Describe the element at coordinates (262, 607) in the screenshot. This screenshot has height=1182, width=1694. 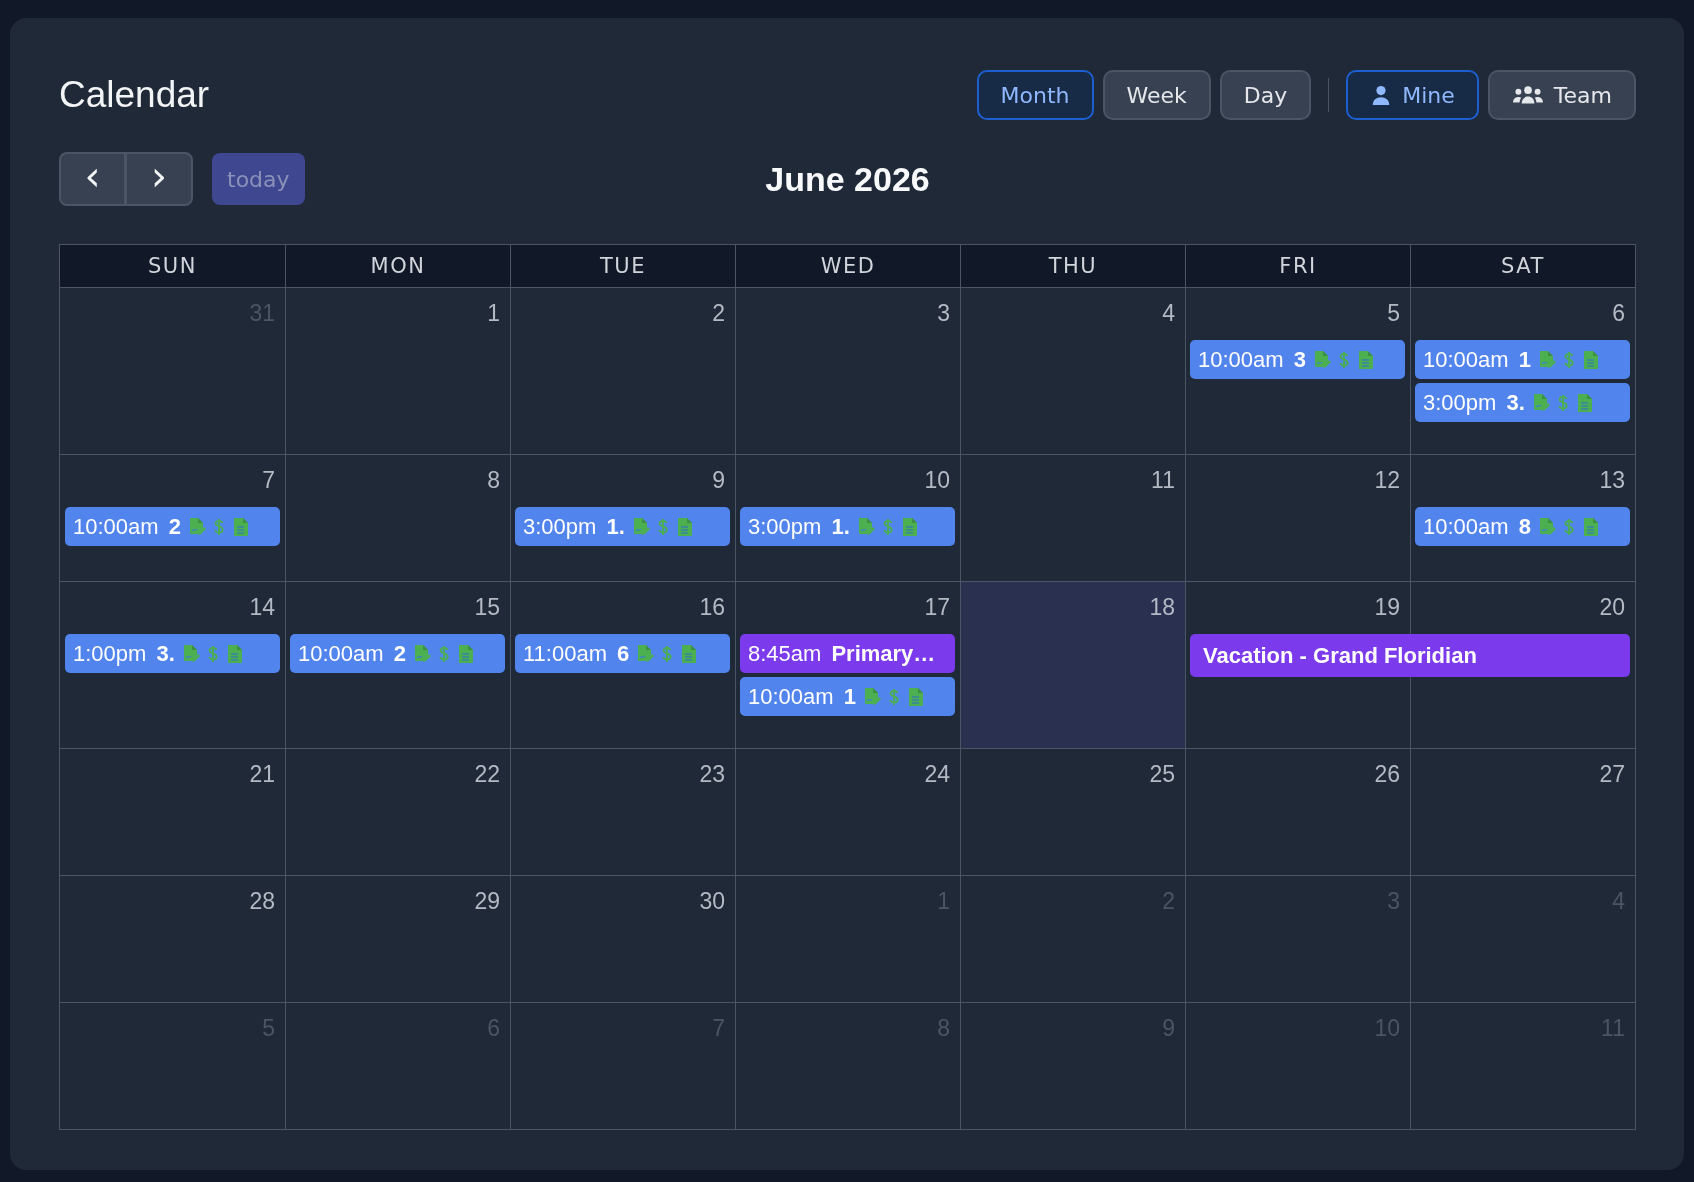
I see `day-number: 14` at that location.